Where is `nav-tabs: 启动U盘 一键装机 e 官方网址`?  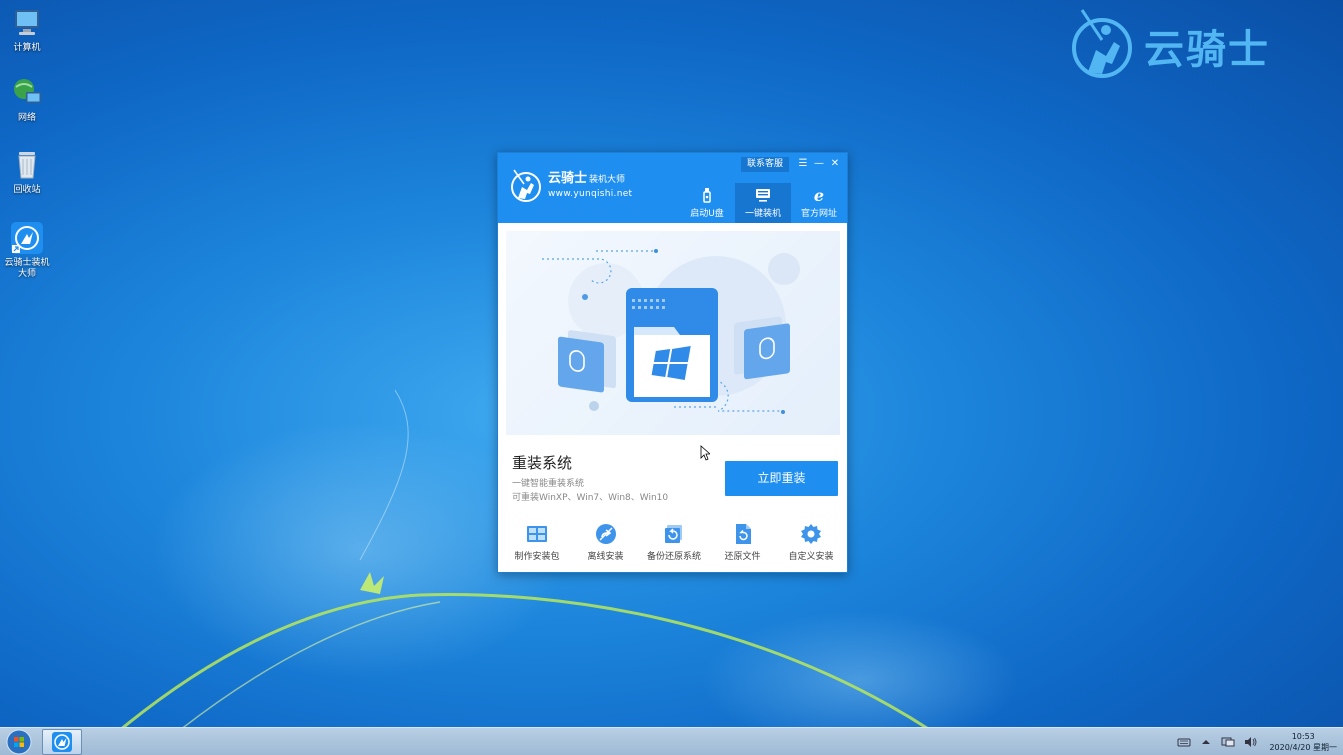
nav-tabs: 启动U盘 一键装机 e 官方网址 is located at coordinates (763, 203).